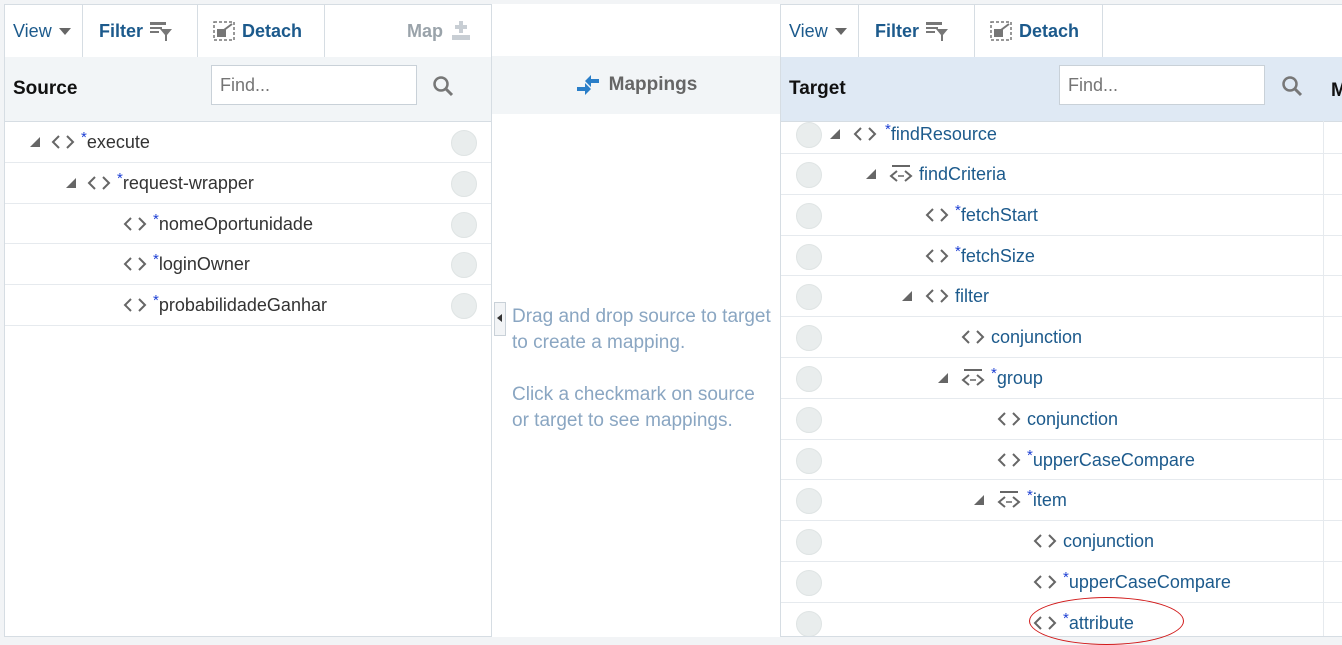 The image size is (1342, 645). What do you see at coordinates (445, 31) in the screenshot?
I see `map-button: Map` at bounding box center [445, 31].